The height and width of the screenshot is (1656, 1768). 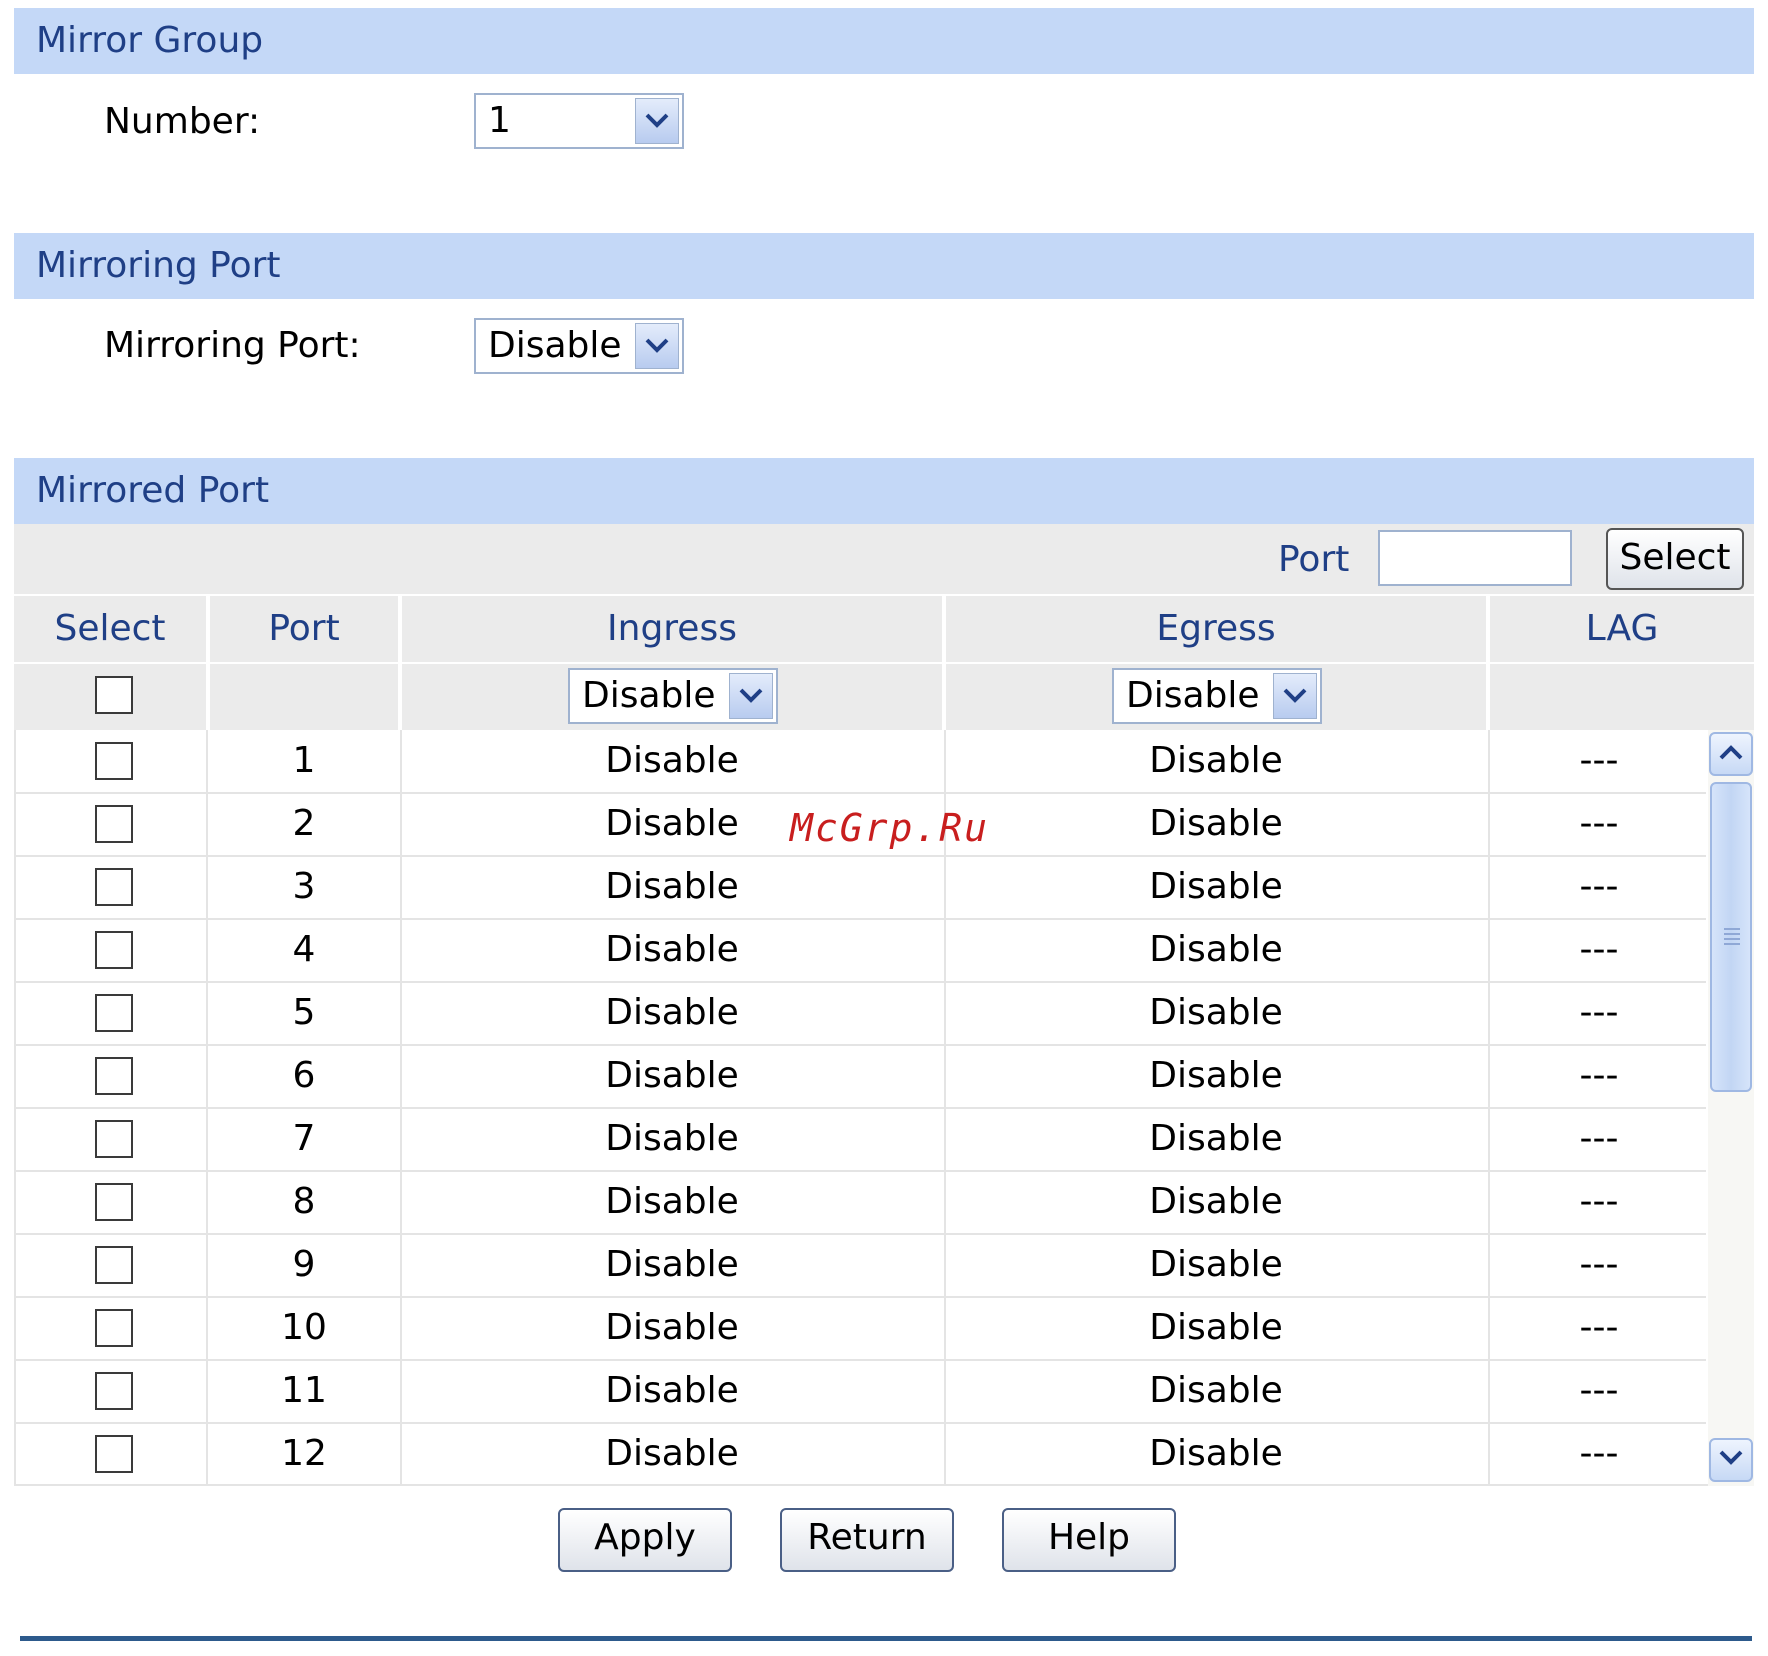 What do you see at coordinates (645, 1540) in the screenshot?
I see `apply-button: Apply` at bounding box center [645, 1540].